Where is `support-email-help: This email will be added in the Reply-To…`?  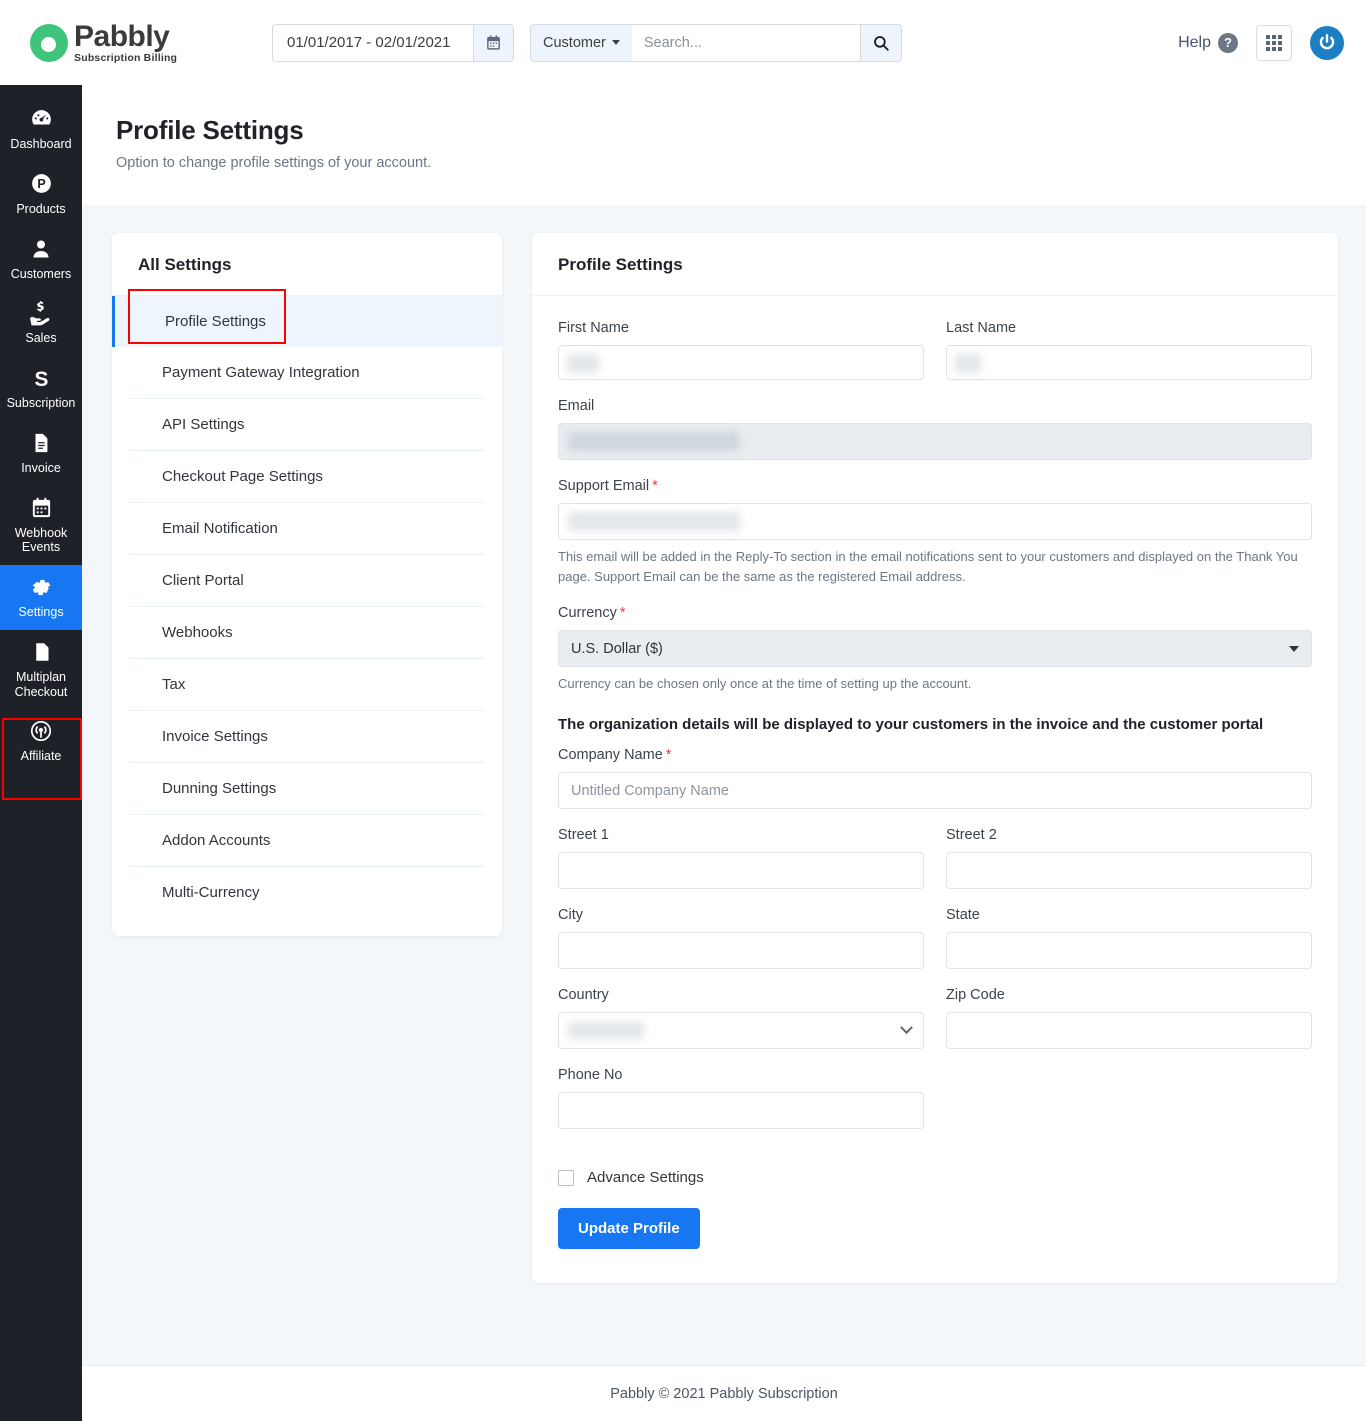 support-email-help: This email will be added in the Reply-To… is located at coordinates (928, 567).